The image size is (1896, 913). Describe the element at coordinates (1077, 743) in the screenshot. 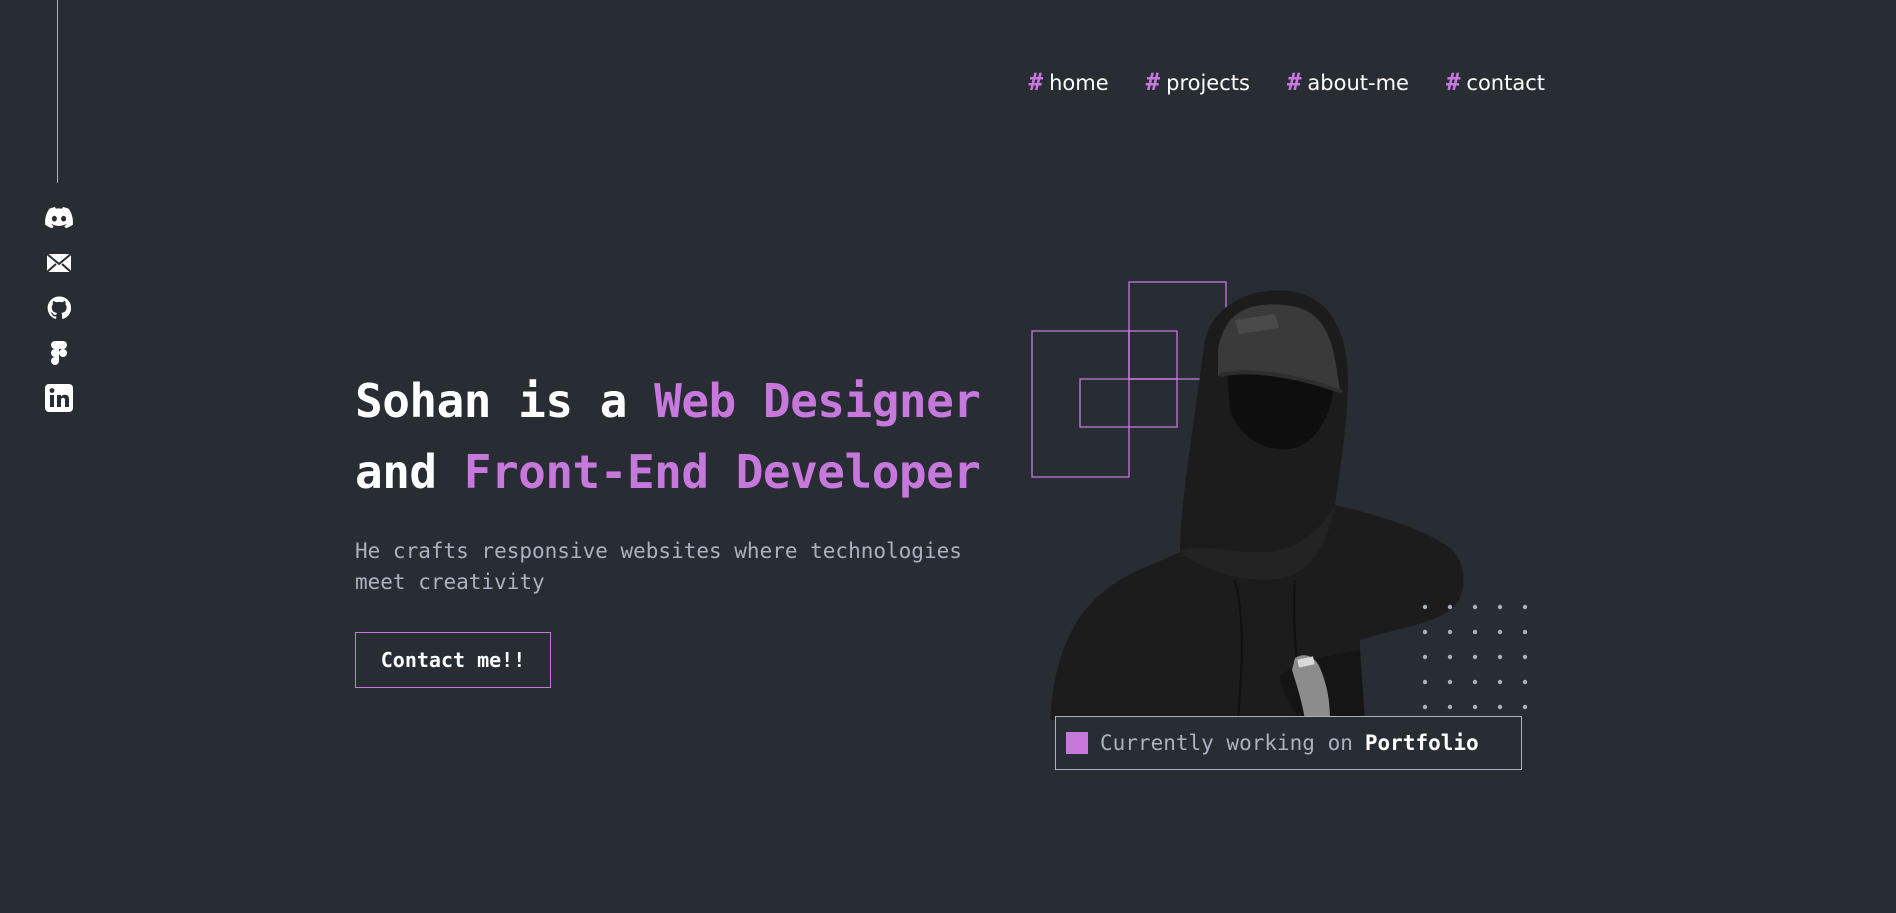

I see `status-square-icon` at that location.